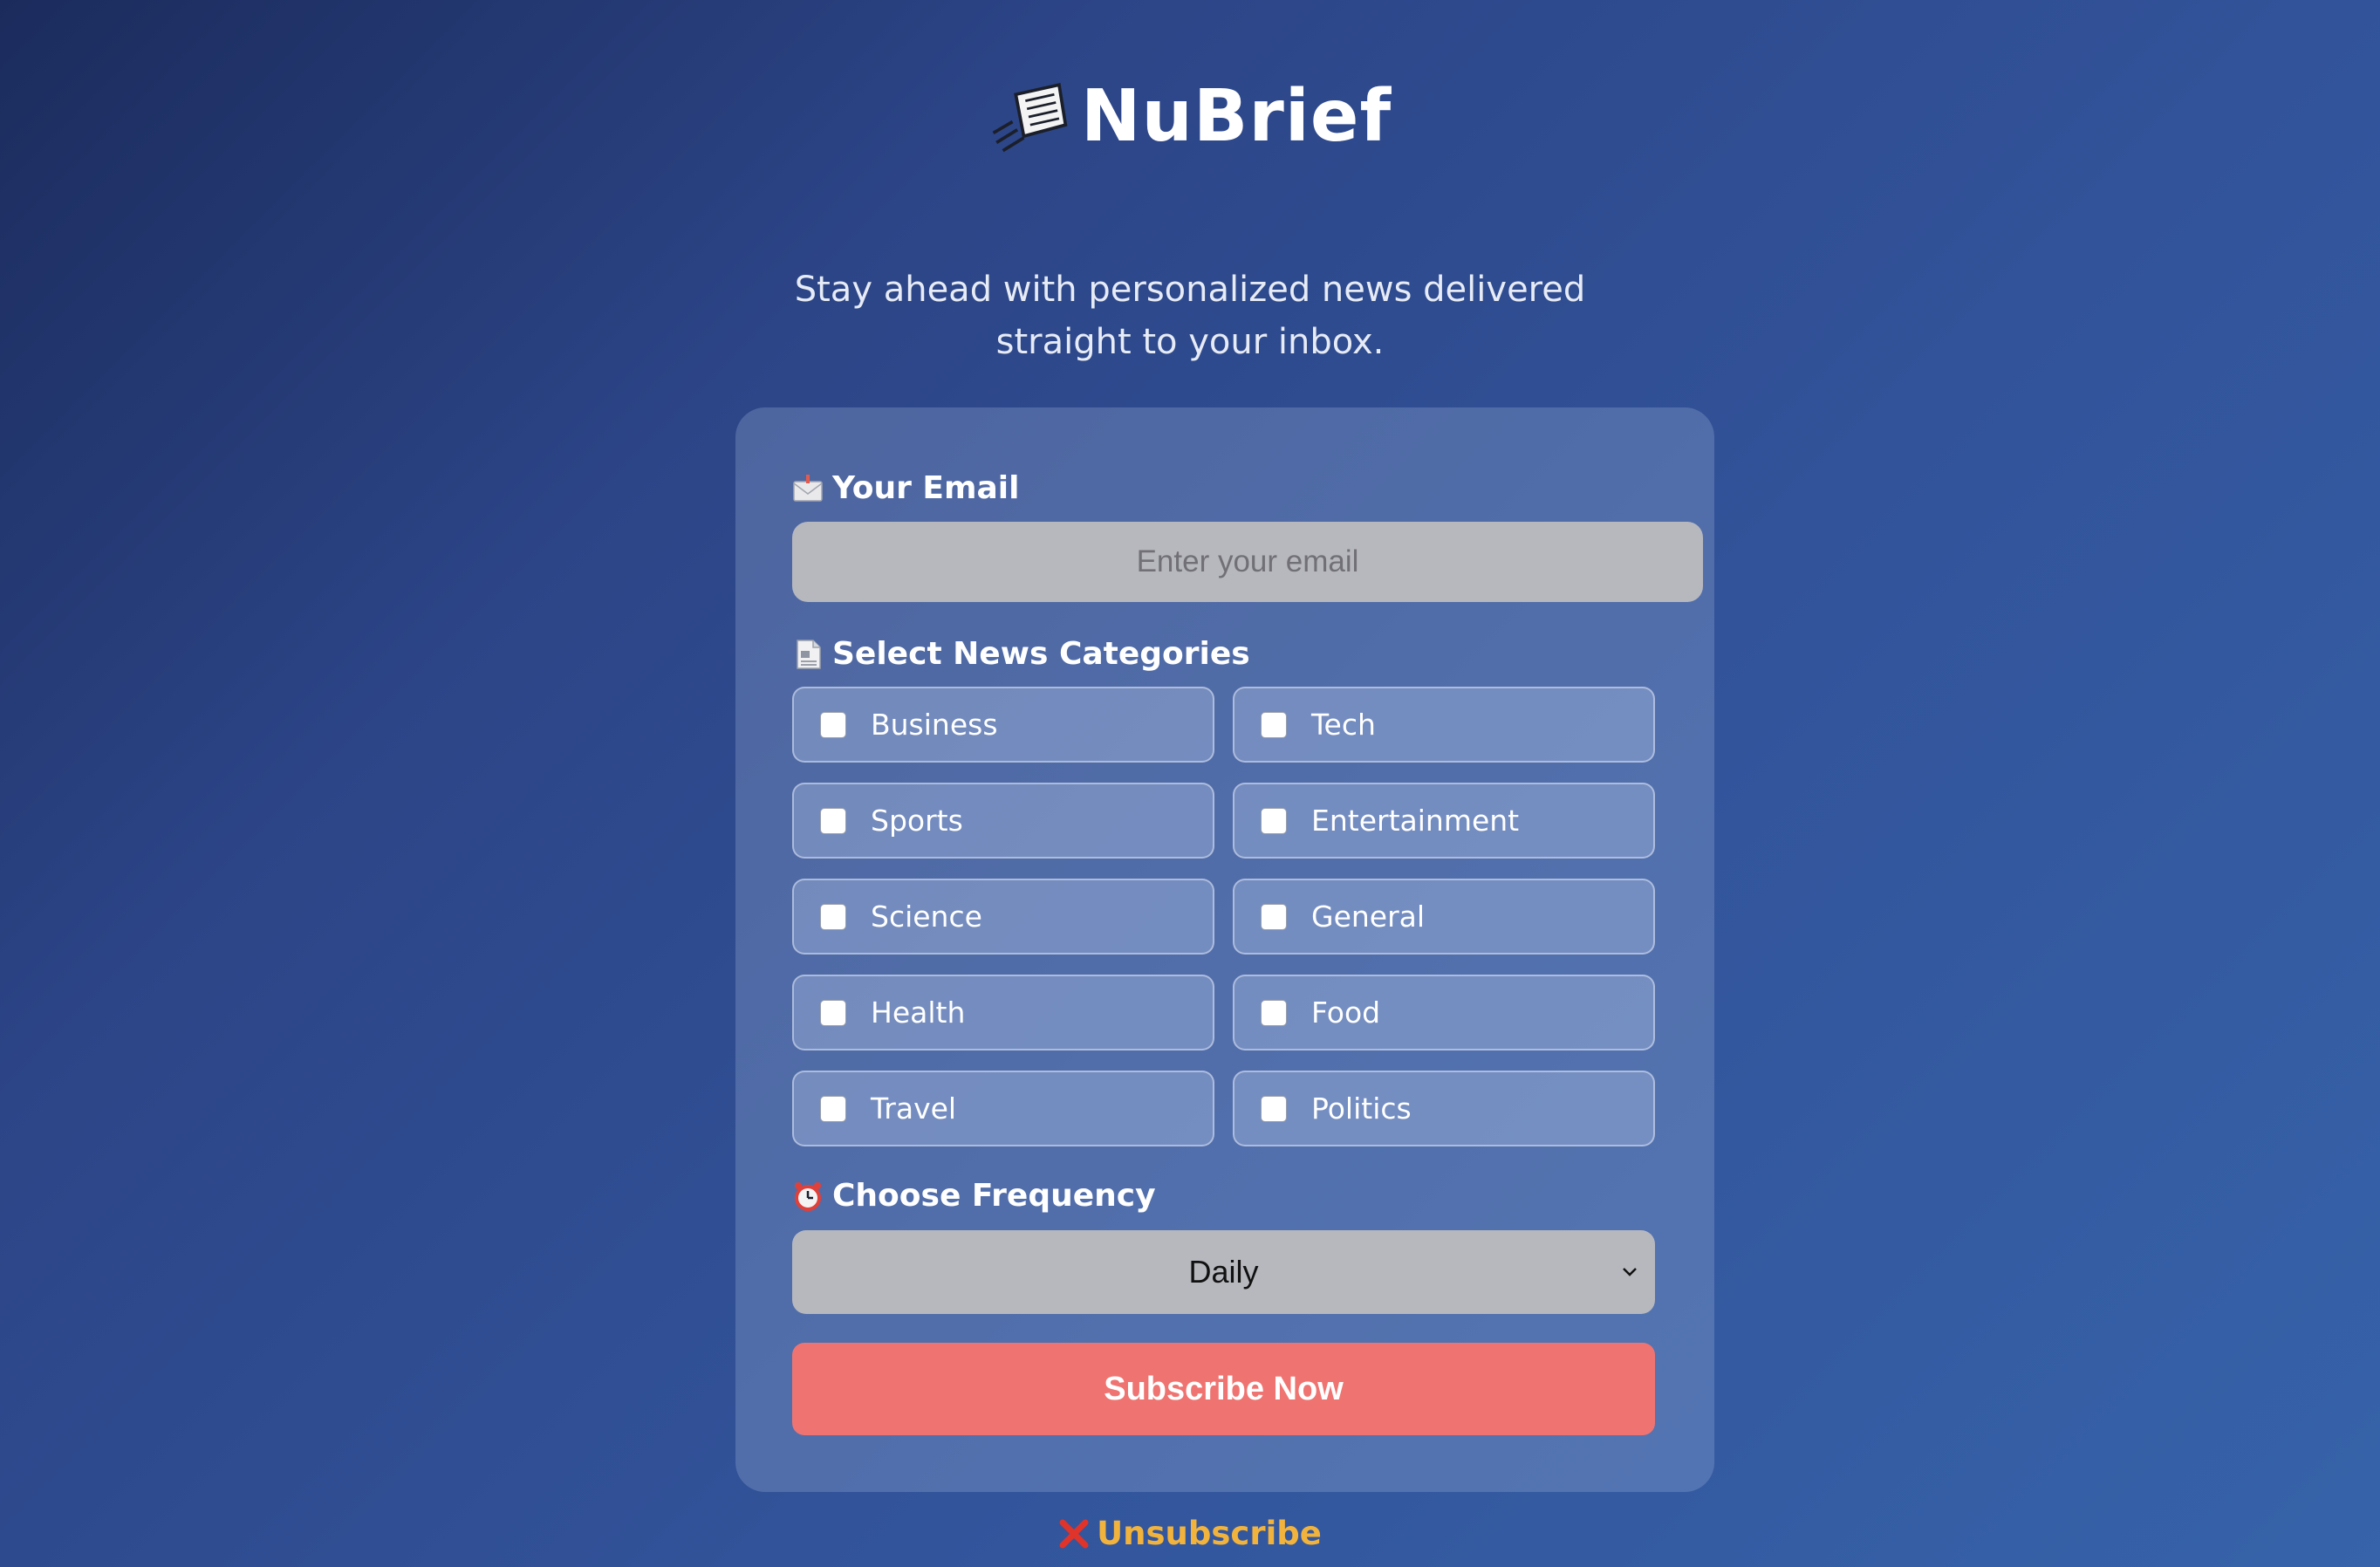  I want to click on email-input, so click(1247, 562).